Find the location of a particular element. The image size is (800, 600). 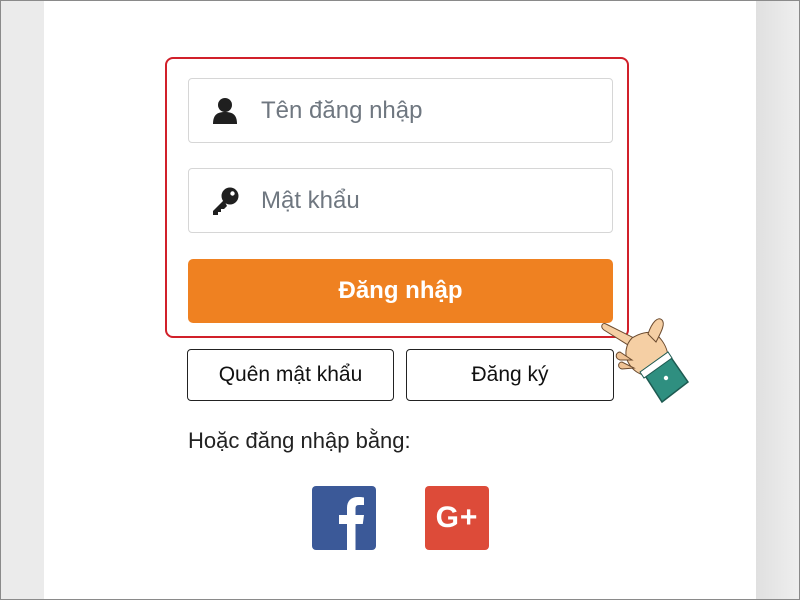

facebook-icon is located at coordinates (351, 523).